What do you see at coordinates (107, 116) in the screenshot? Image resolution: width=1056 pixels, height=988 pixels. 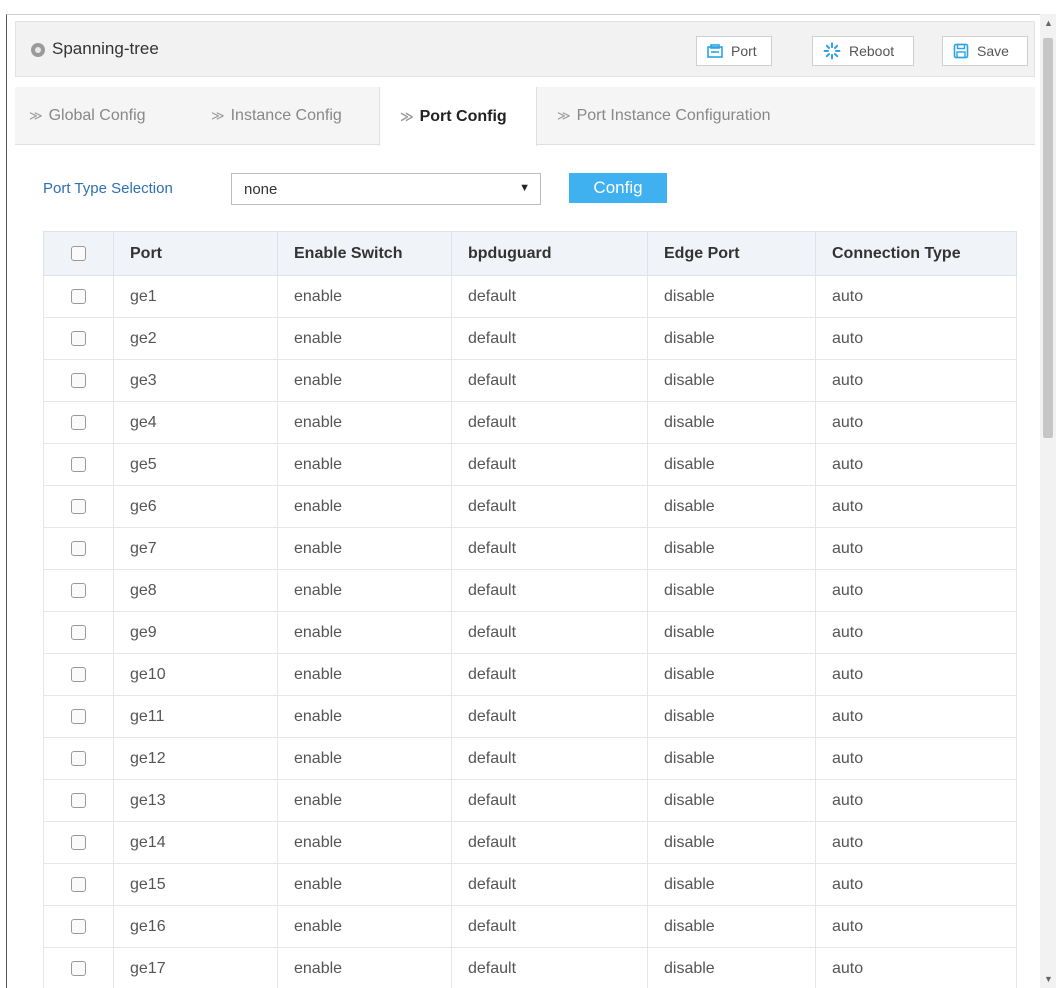 I see `tab-global-config: ≫ Global Config` at bounding box center [107, 116].